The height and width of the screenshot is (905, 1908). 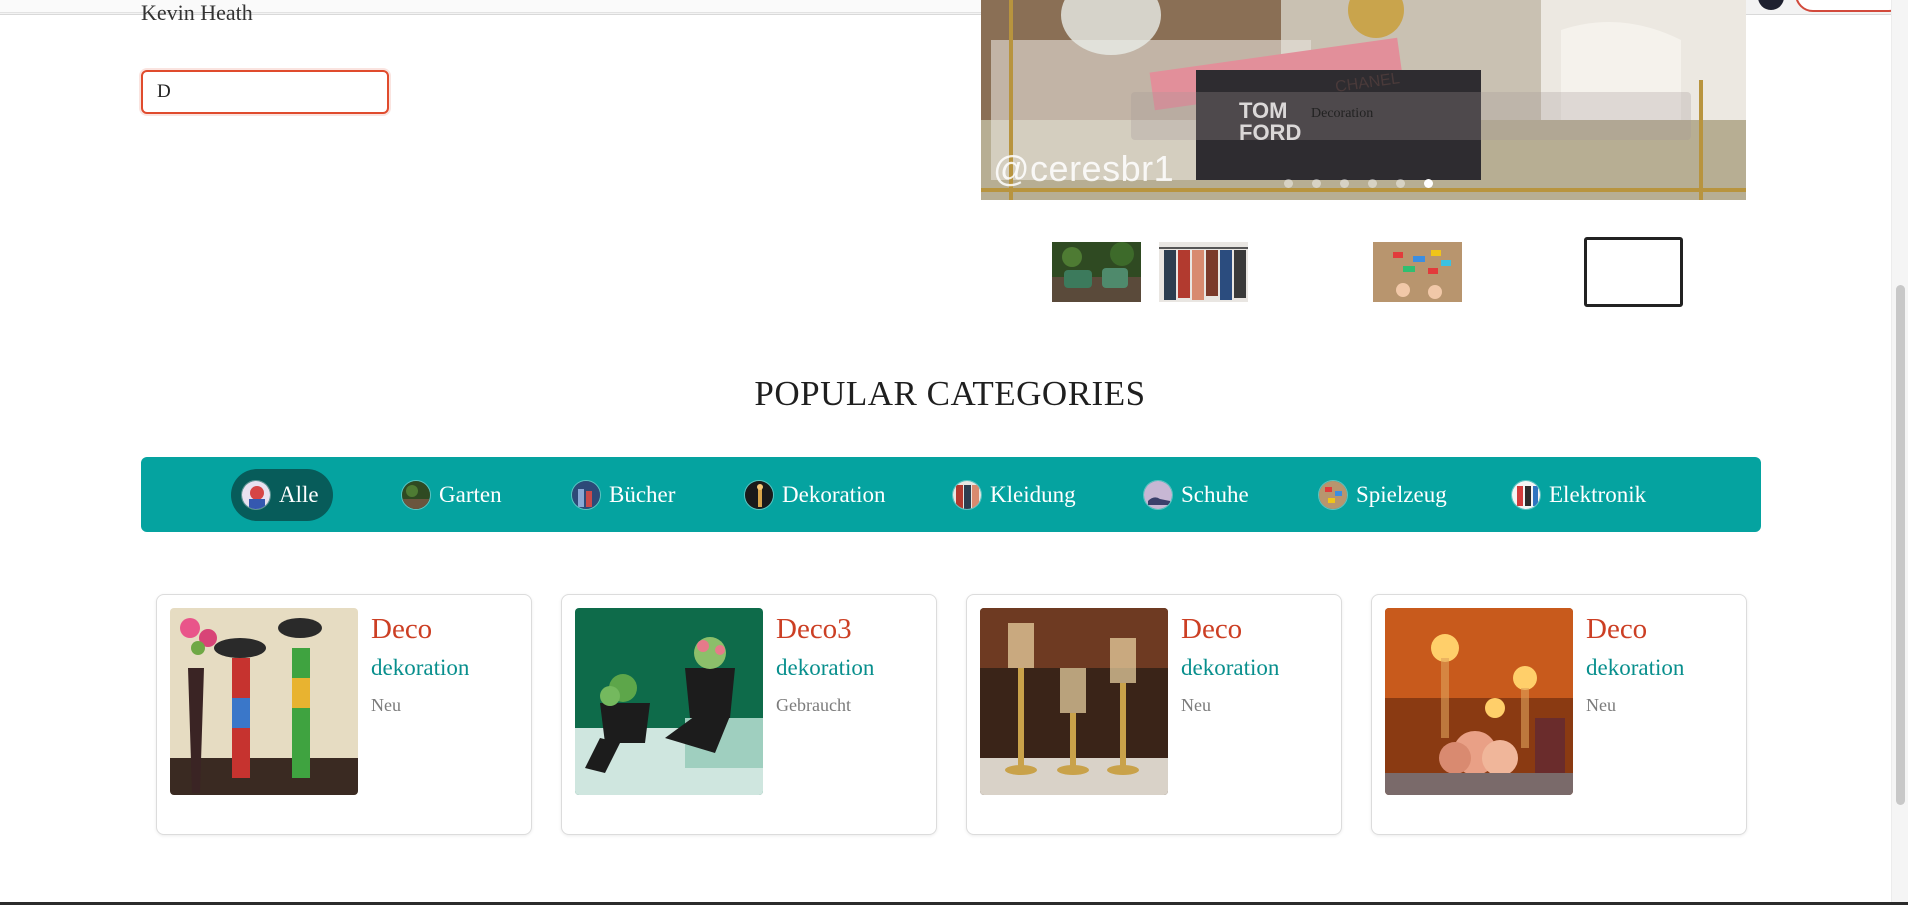 I want to click on category-label: Alle, so click(x=299, y=494).